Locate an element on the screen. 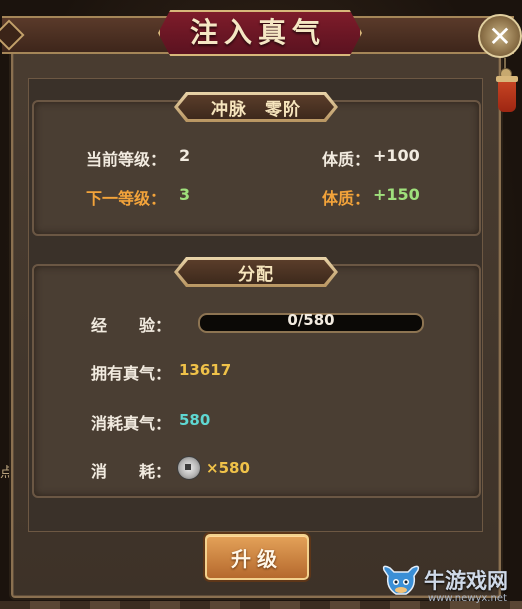  watermark-url: www.newyx.net is located at coordinates (467, 598).